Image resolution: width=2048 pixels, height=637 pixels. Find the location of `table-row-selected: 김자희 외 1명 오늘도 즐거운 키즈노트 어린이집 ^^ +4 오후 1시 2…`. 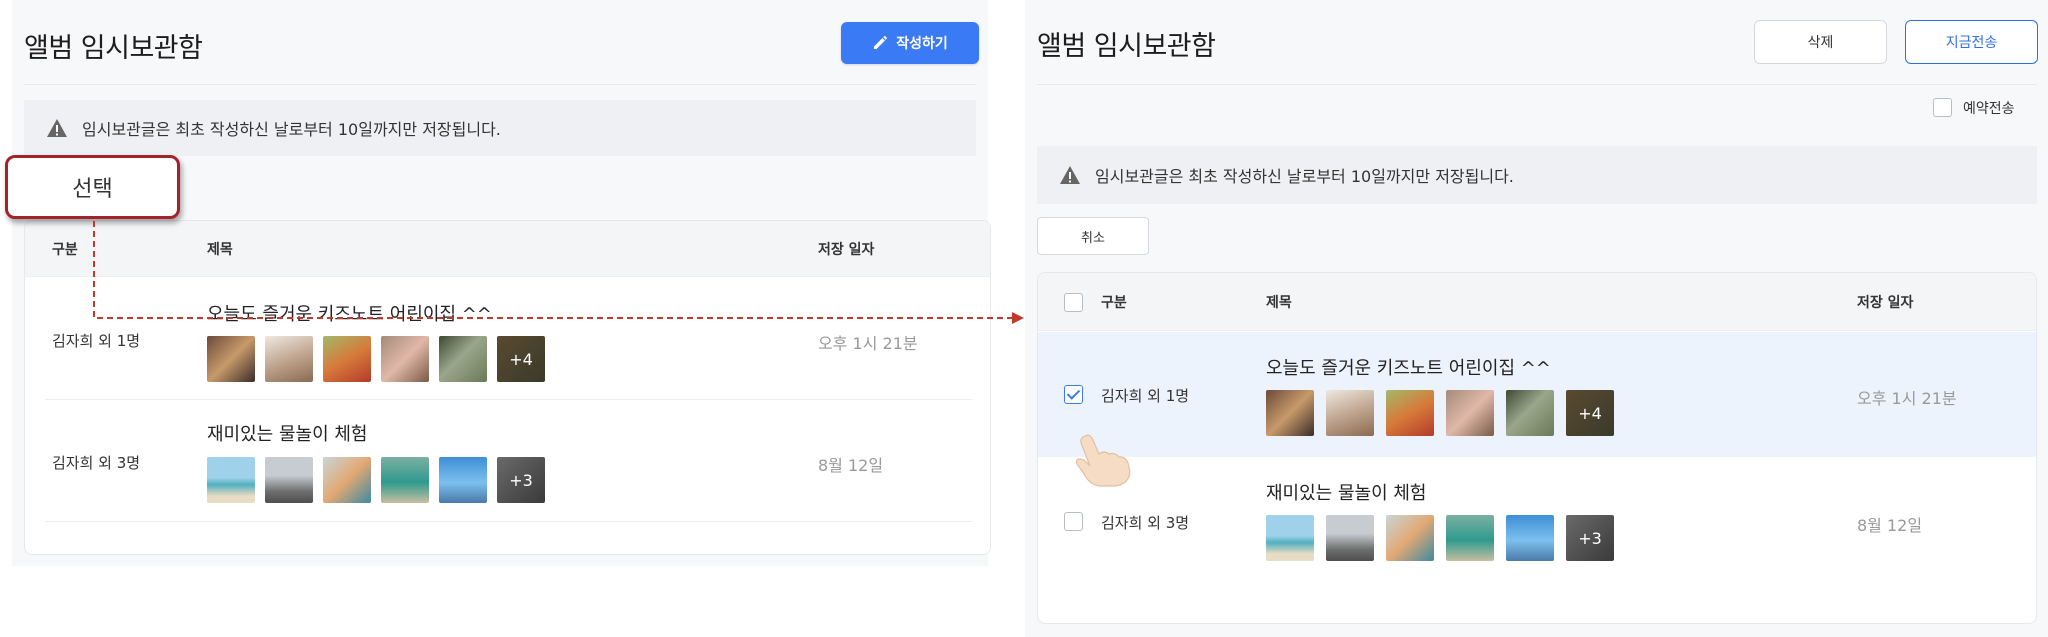

table-row-selected: 김자희 외 1명 오늘도 즐거운 키즈노트 어린이집 ^^ +4 오후 1시 2… is located at coordinates (1537, 394).